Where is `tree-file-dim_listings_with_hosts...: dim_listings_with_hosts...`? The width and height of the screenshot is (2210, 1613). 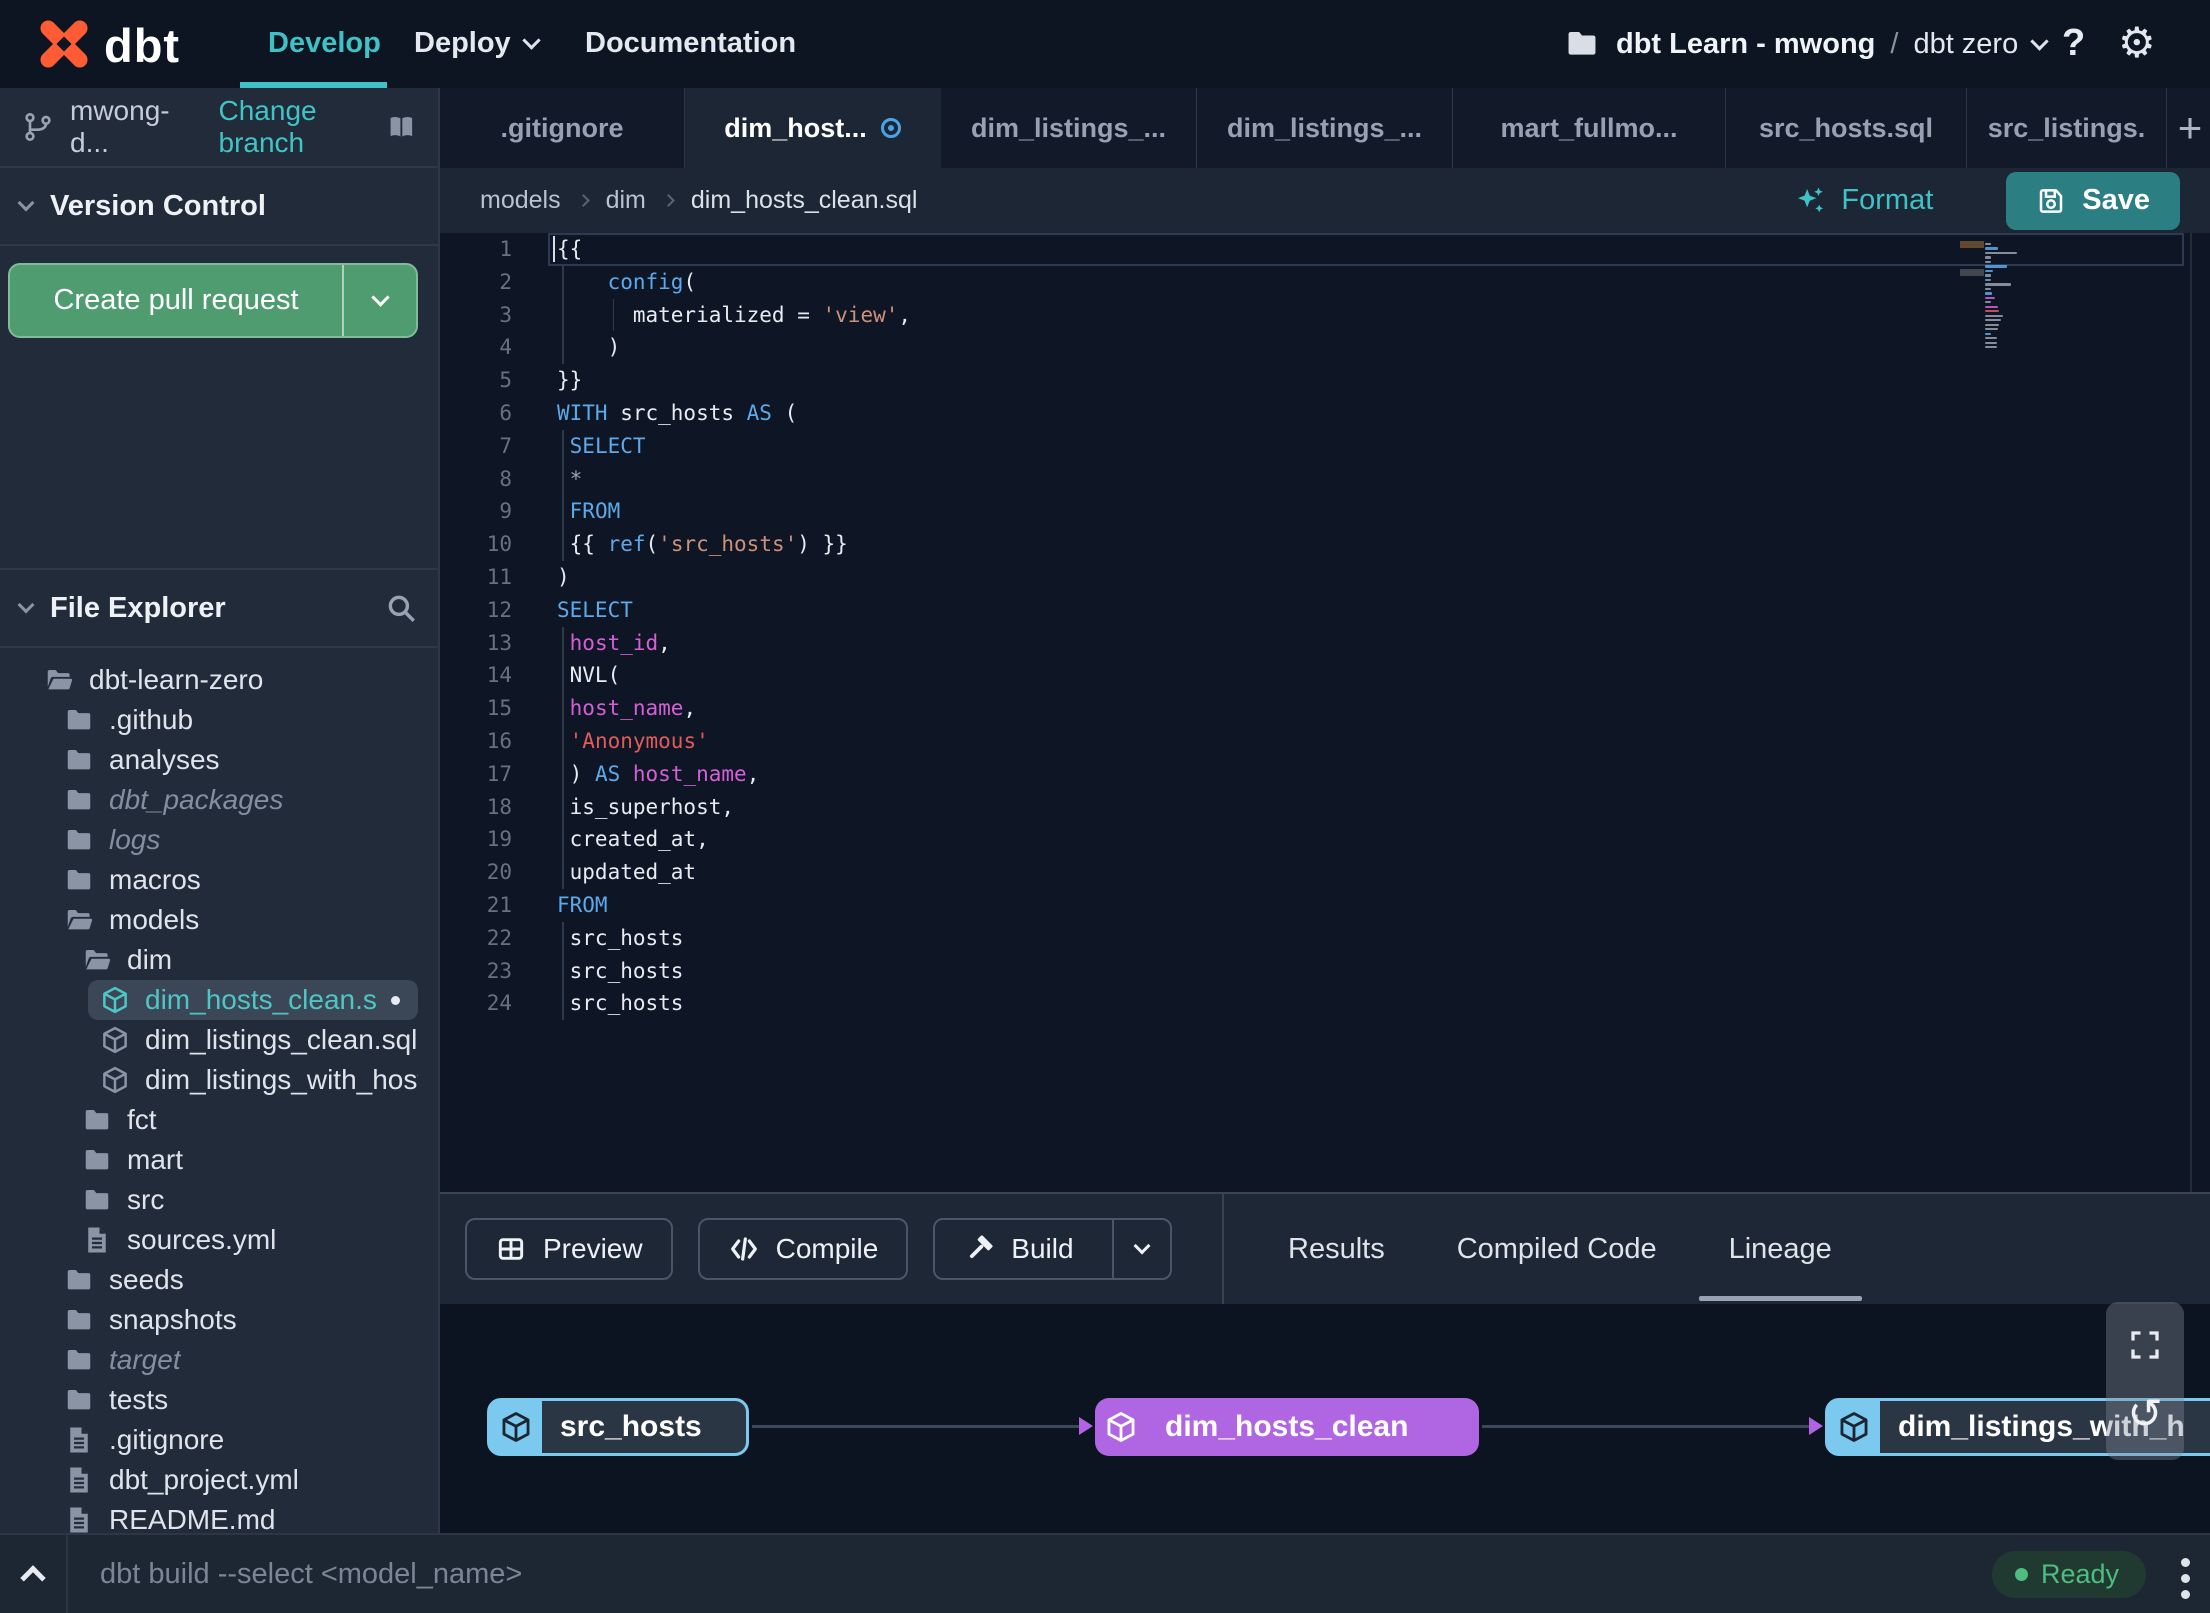 tree-file-dim_listings_with_hosts...: dim_listings_with_hosts... is located at coordinates (219, 1080).